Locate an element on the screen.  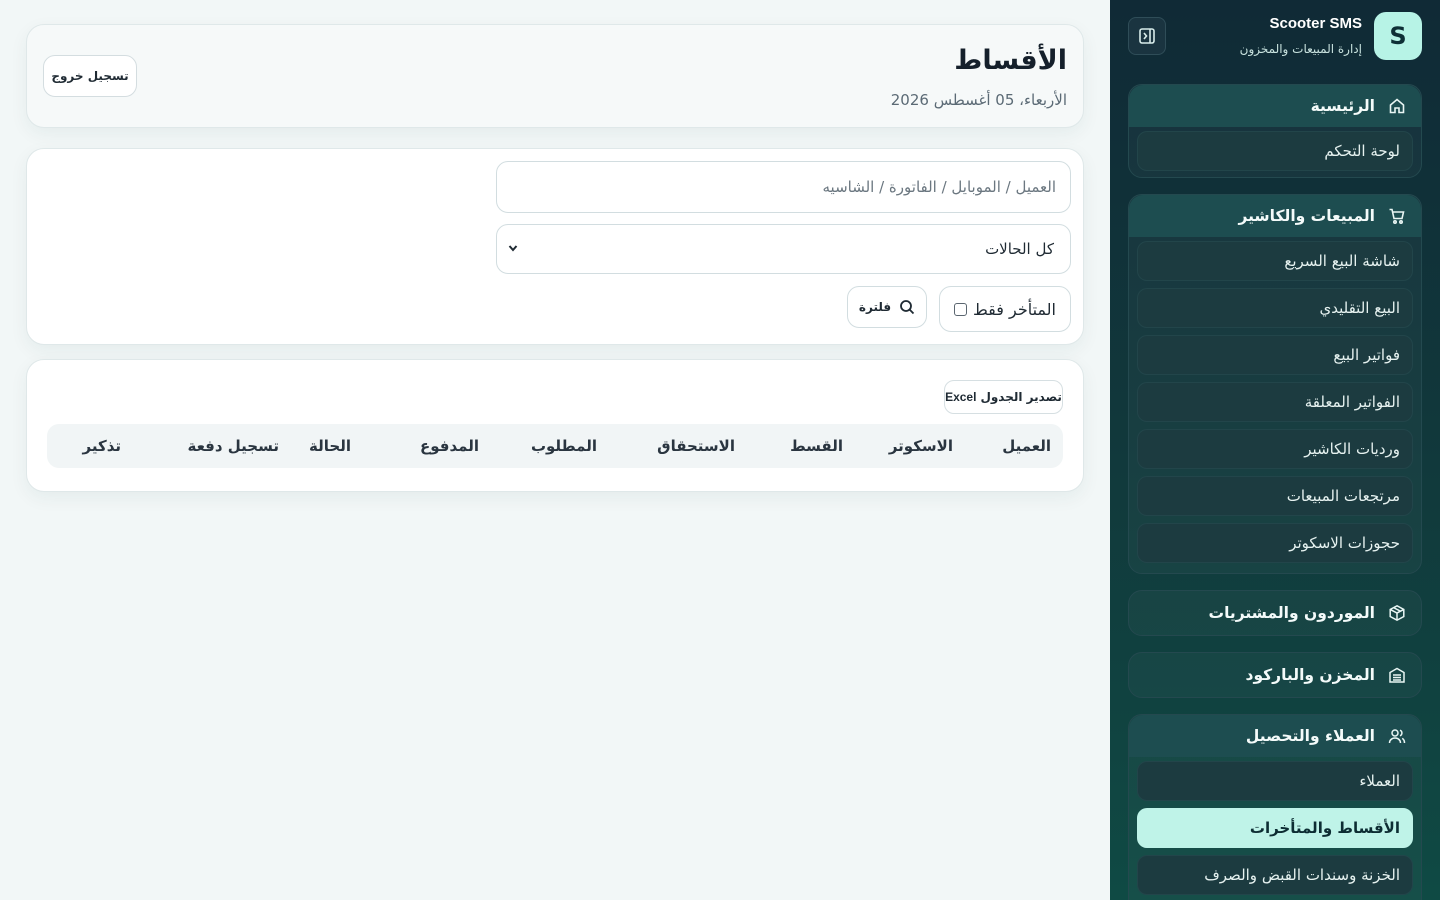
export-label: تصدير الجدول is located at coordinates (1021, 397).